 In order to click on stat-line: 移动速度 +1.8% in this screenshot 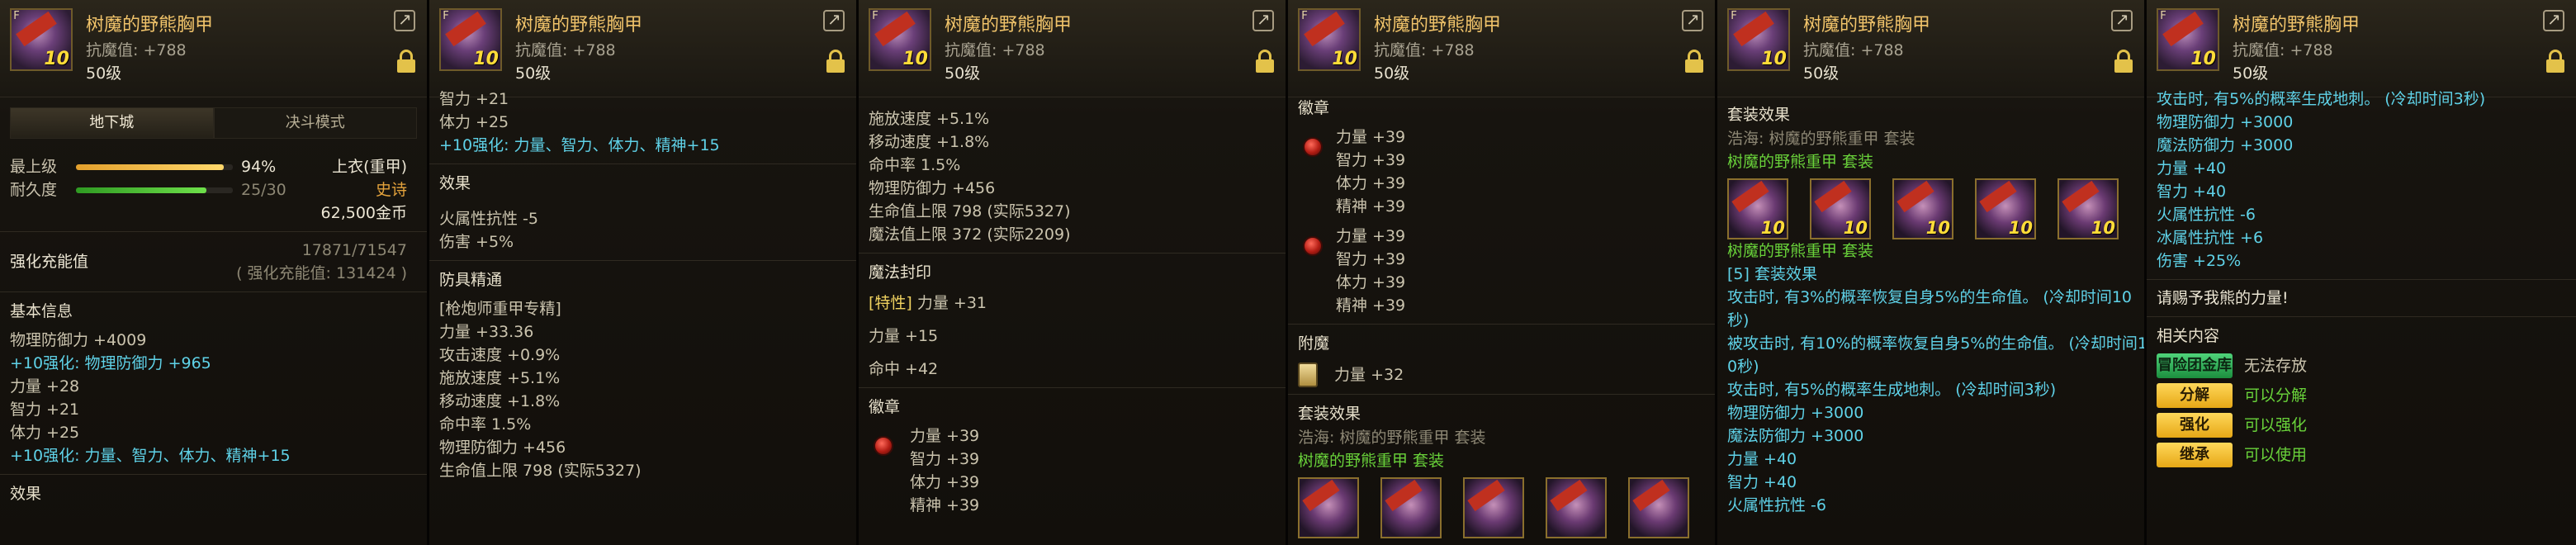, I will do `click(929, 142)`.